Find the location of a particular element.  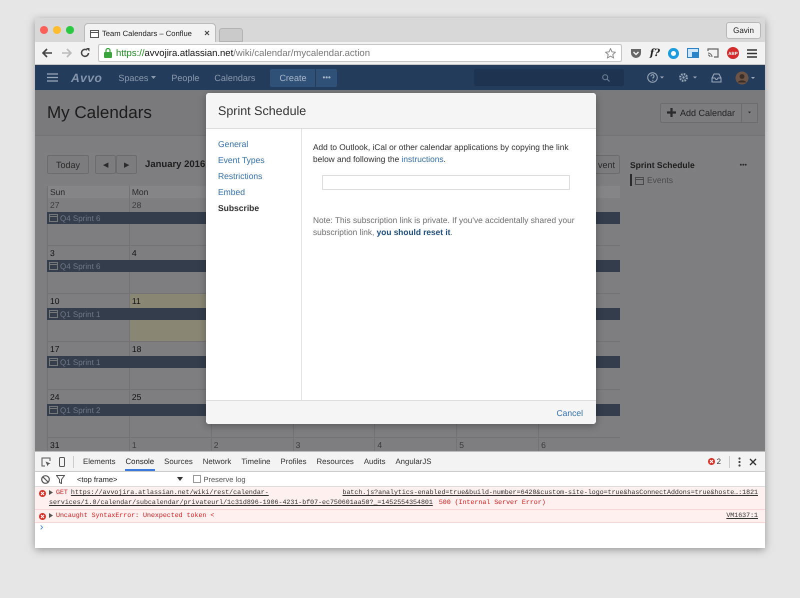

search-icon is located at coordinates (606, 78).